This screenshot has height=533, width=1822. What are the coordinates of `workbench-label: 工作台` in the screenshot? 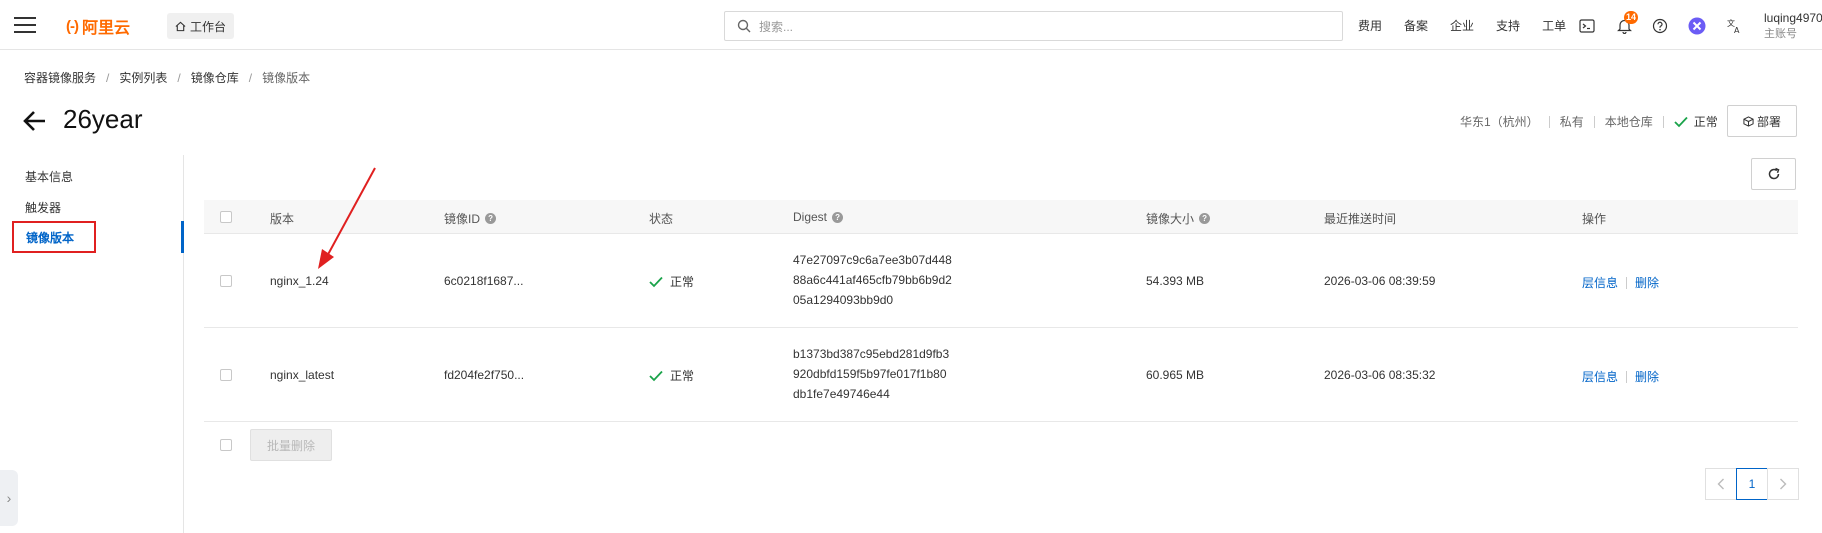 It's located at (208, 26).